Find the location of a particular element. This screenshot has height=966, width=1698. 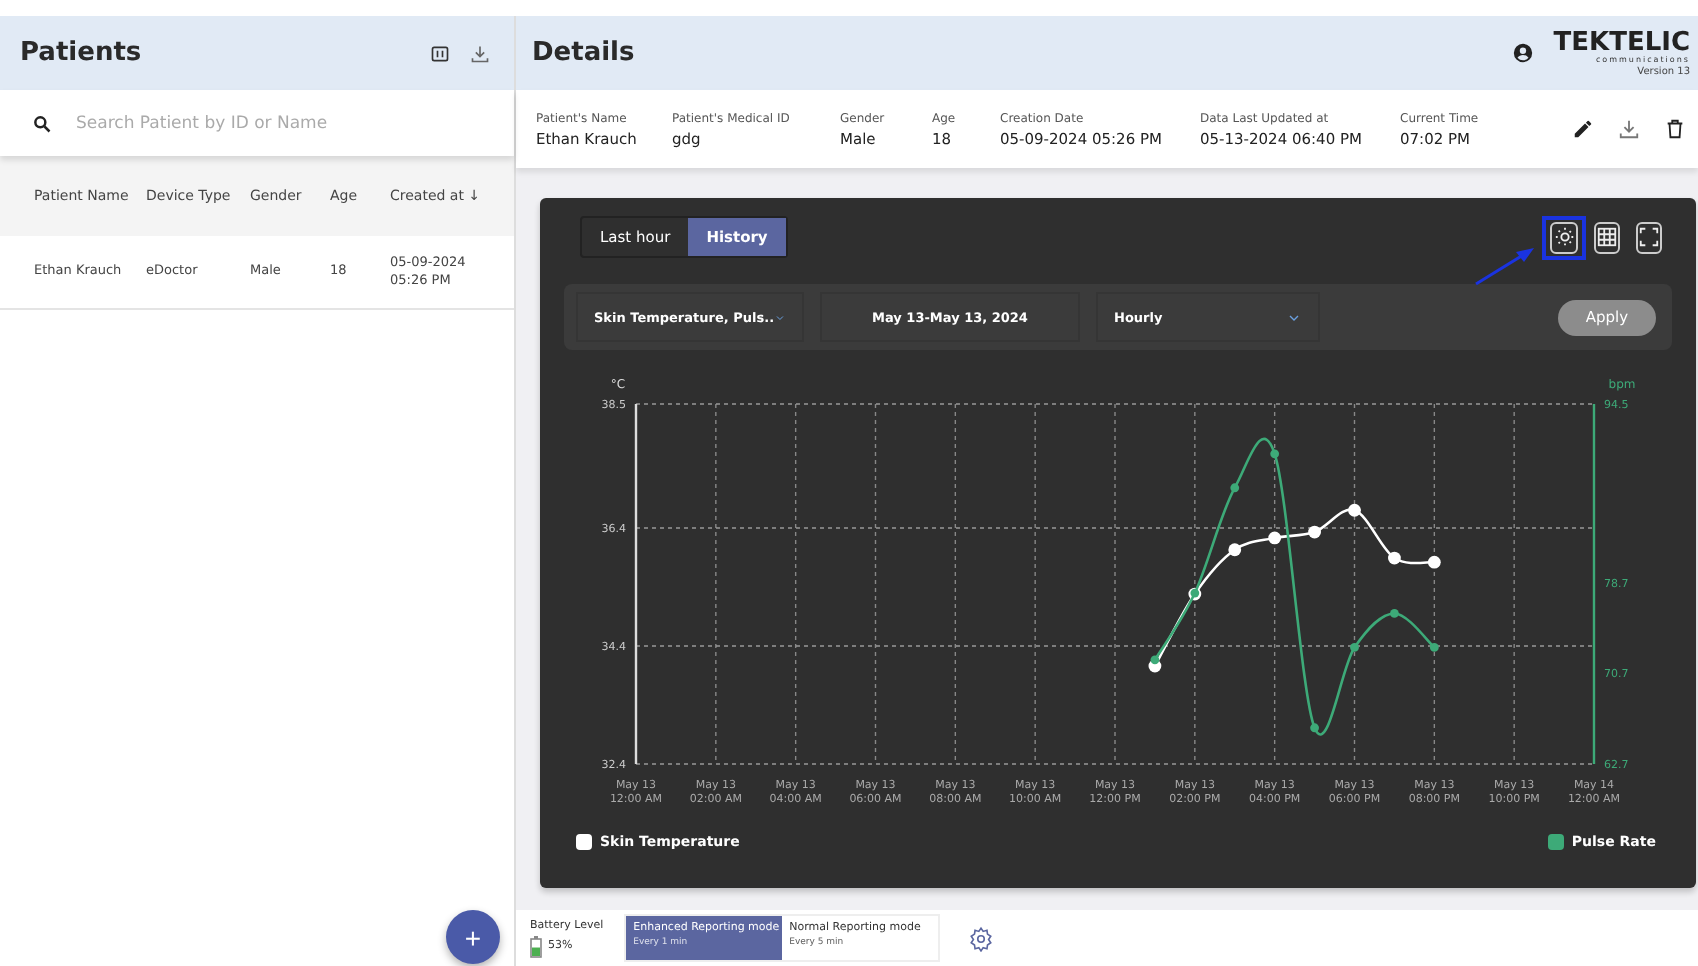

search-field: Search Patient by ID or Name is located at coordinates (257, 123).